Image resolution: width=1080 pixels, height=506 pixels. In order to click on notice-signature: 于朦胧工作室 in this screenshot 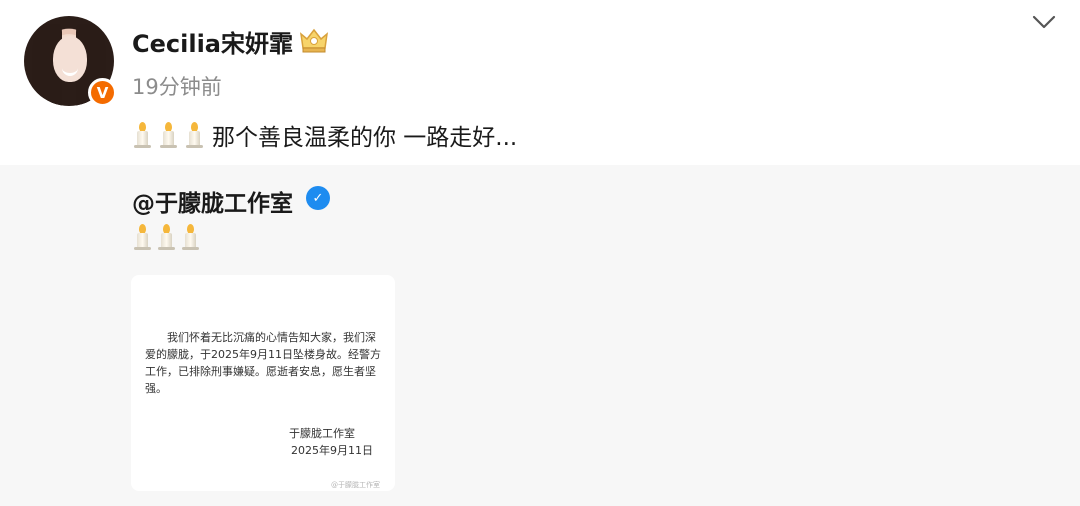, I will do `click(322, 433)`.